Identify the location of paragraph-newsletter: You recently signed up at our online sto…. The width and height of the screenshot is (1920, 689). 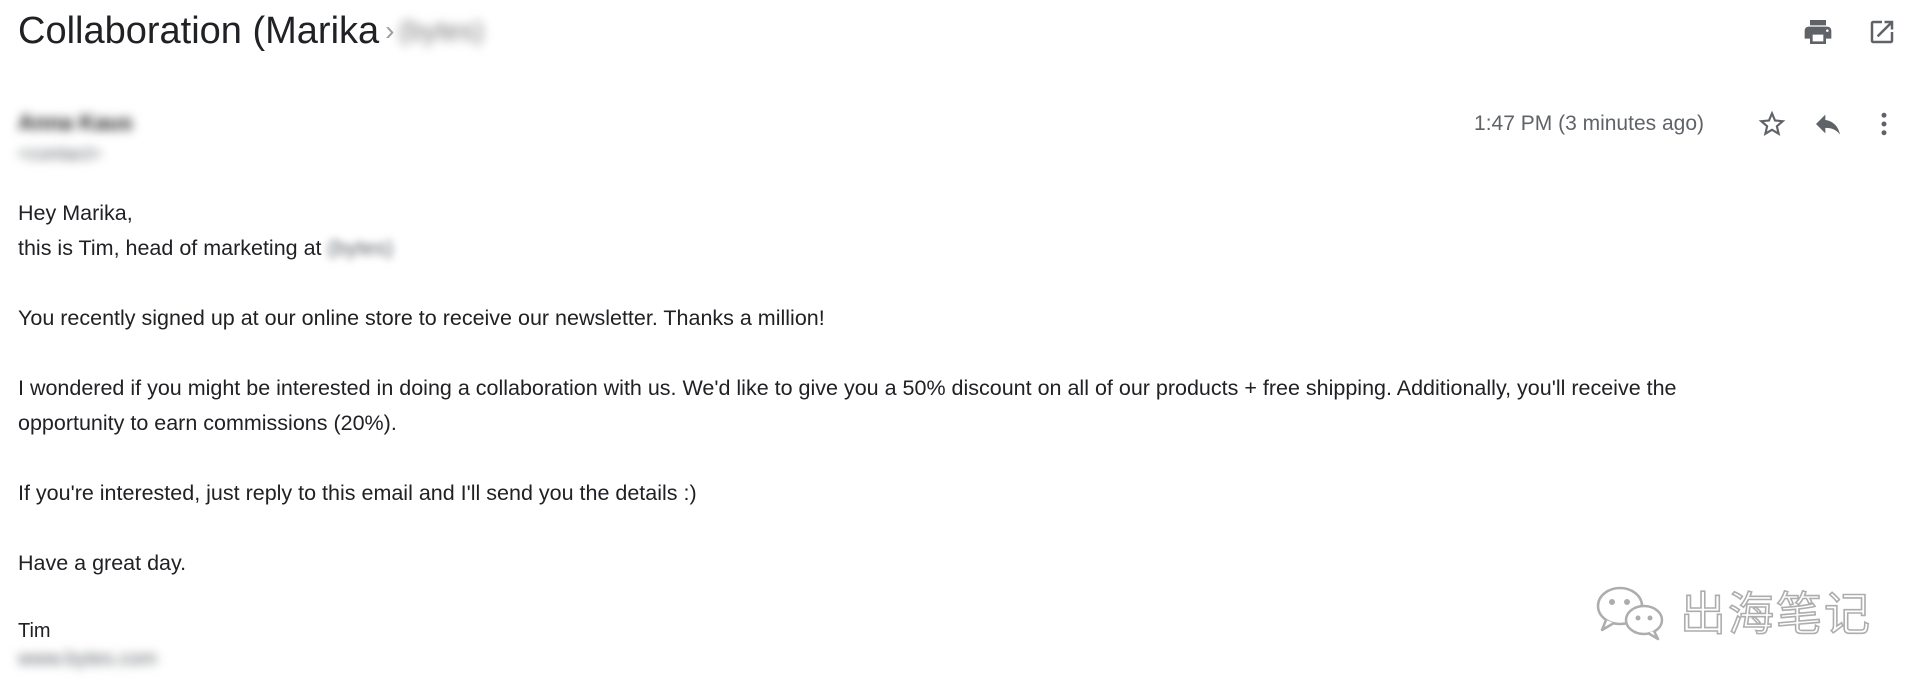
(421, 318).